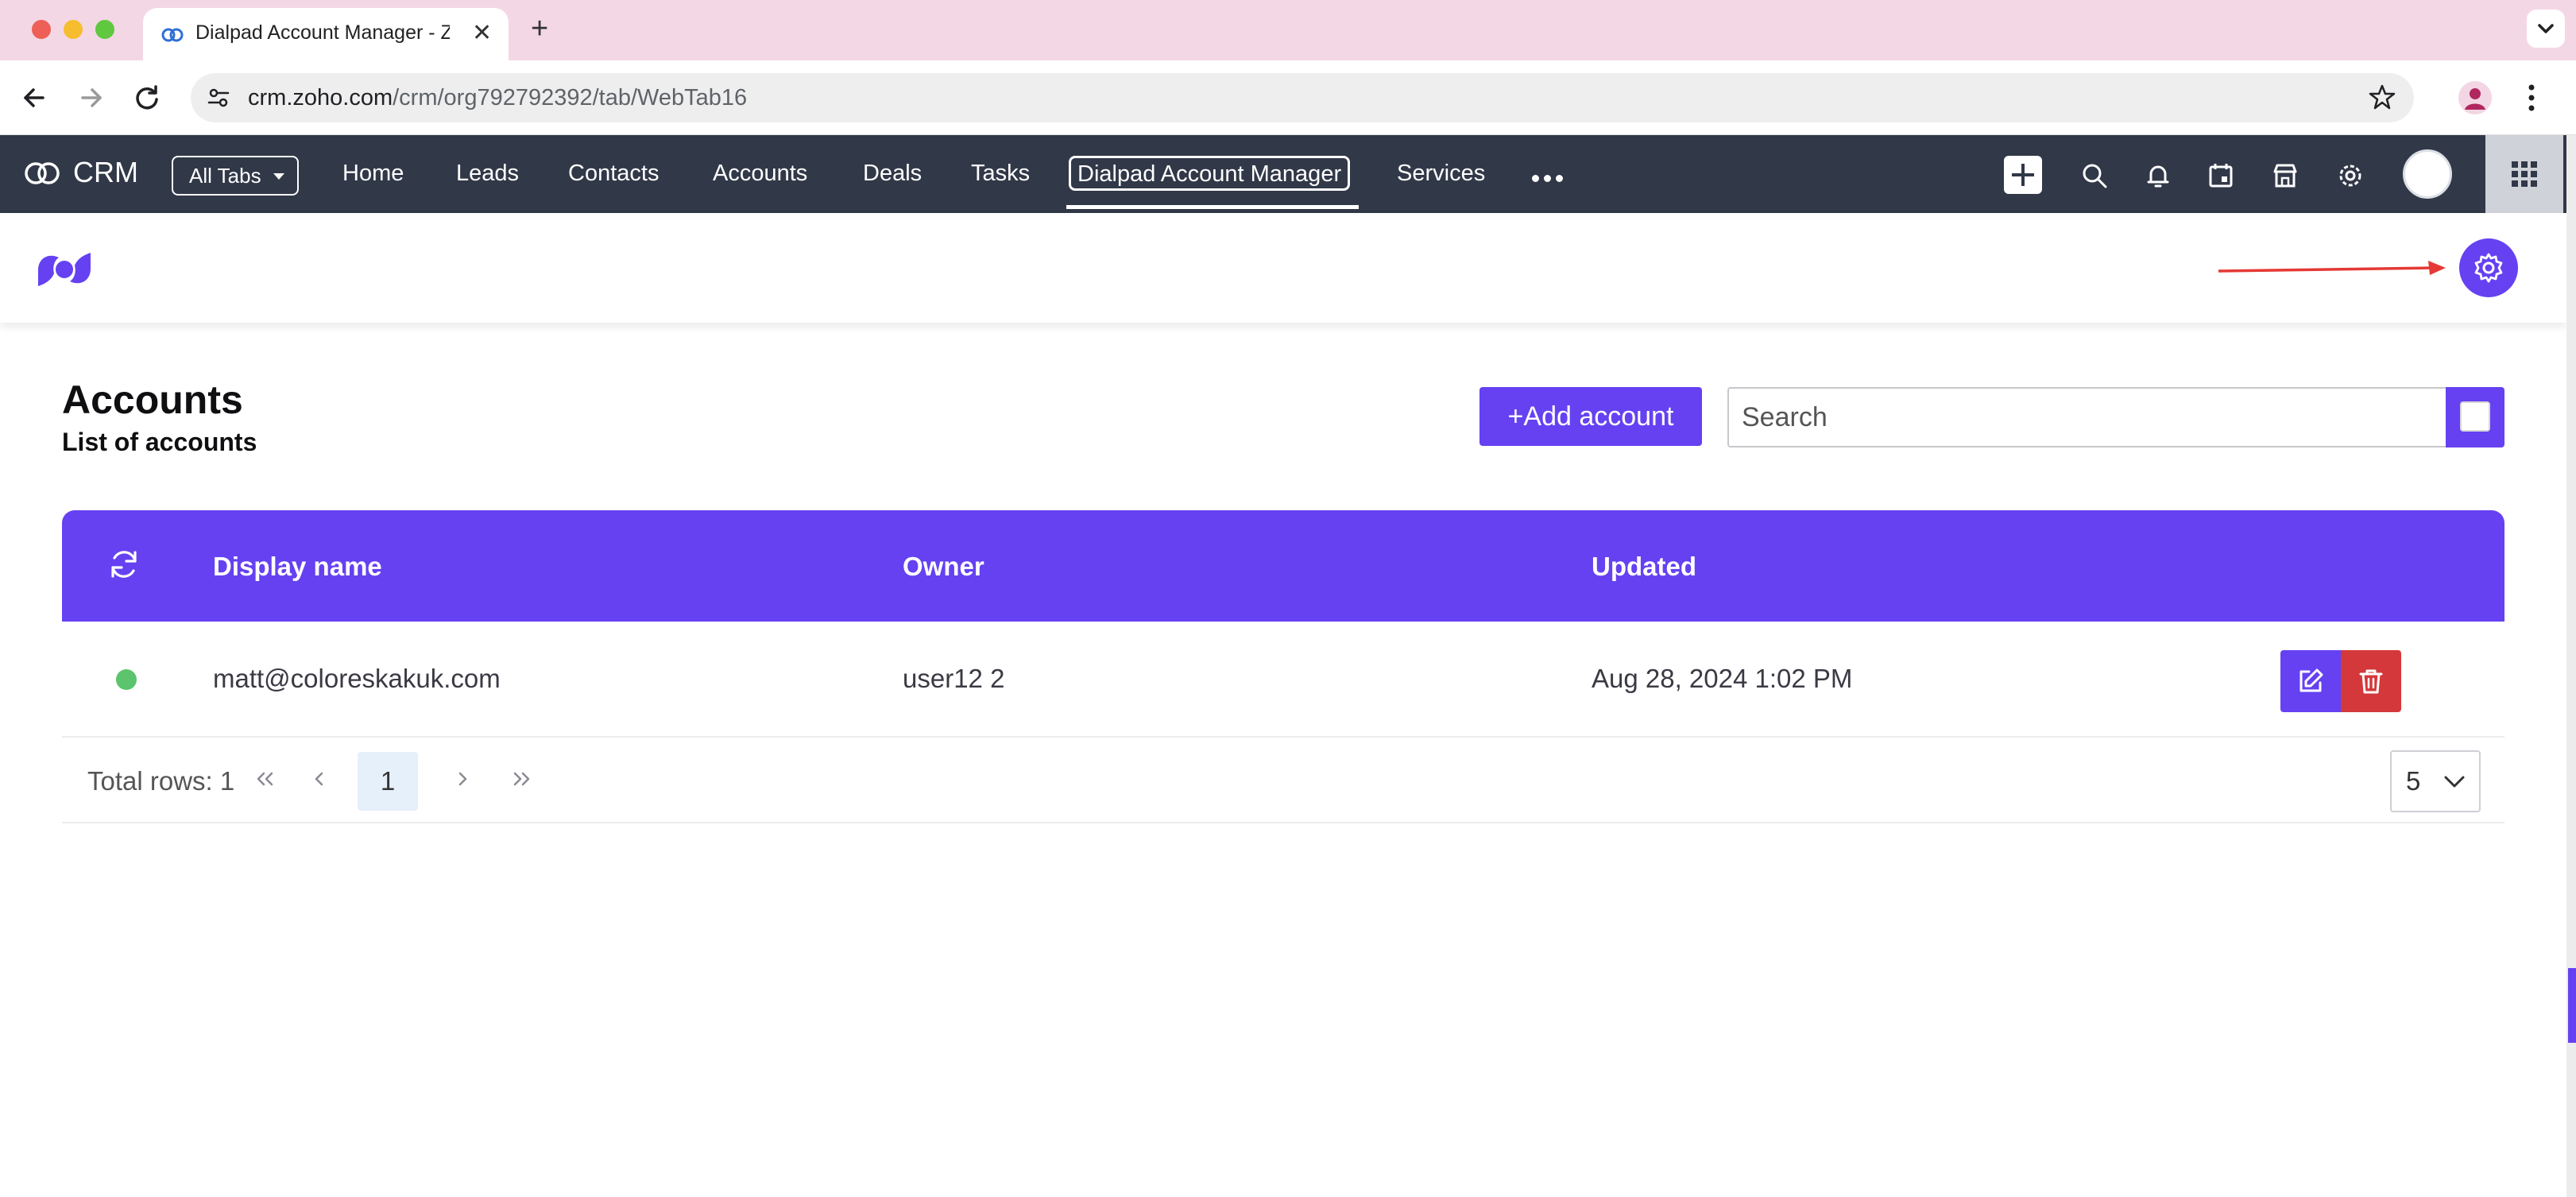  I want to click on page-title: Accounts, so click(152, 400).